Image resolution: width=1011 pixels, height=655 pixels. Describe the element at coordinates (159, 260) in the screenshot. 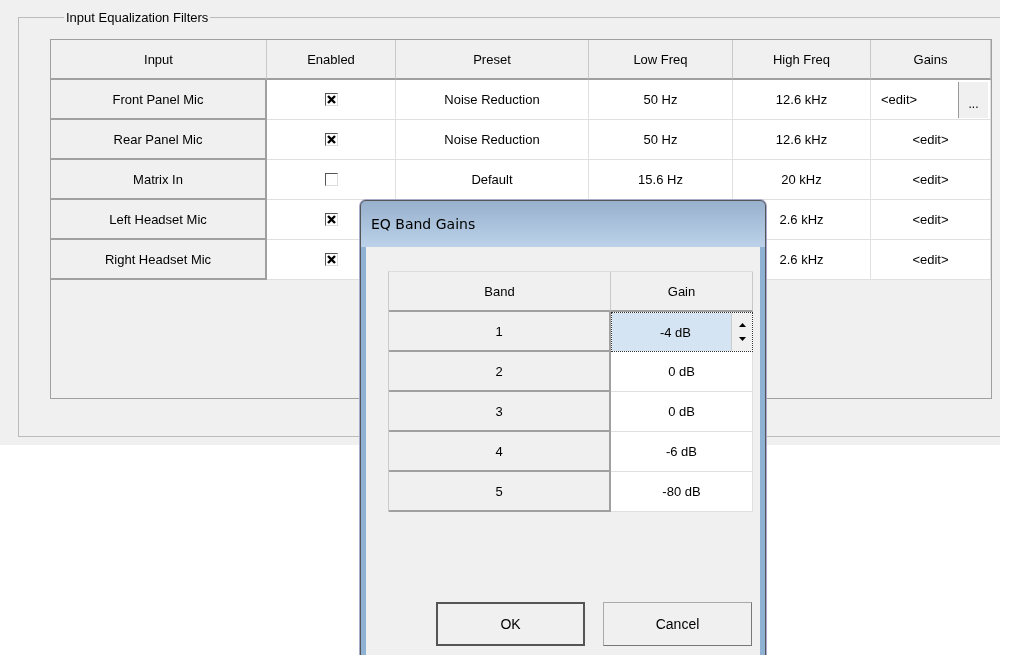

I see `row-header: Right Headset Mic` at that location.